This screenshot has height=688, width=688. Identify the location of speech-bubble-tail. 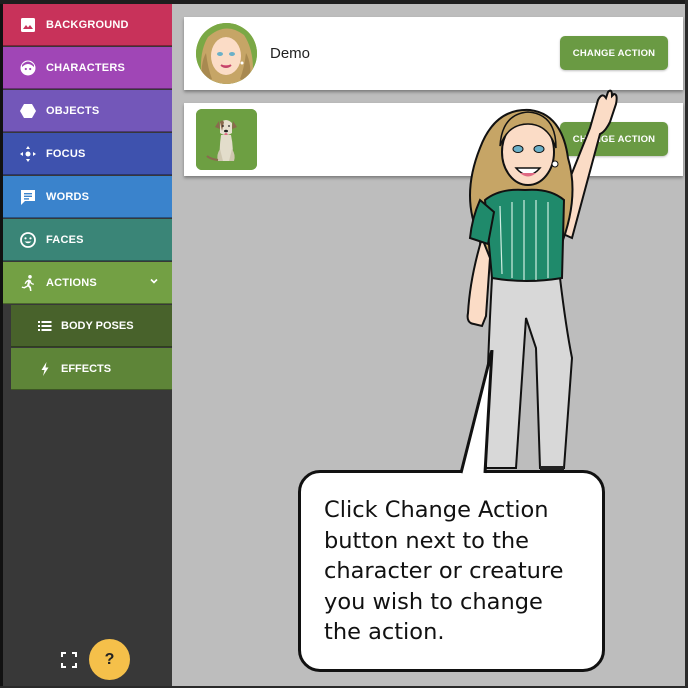
(476, 412).